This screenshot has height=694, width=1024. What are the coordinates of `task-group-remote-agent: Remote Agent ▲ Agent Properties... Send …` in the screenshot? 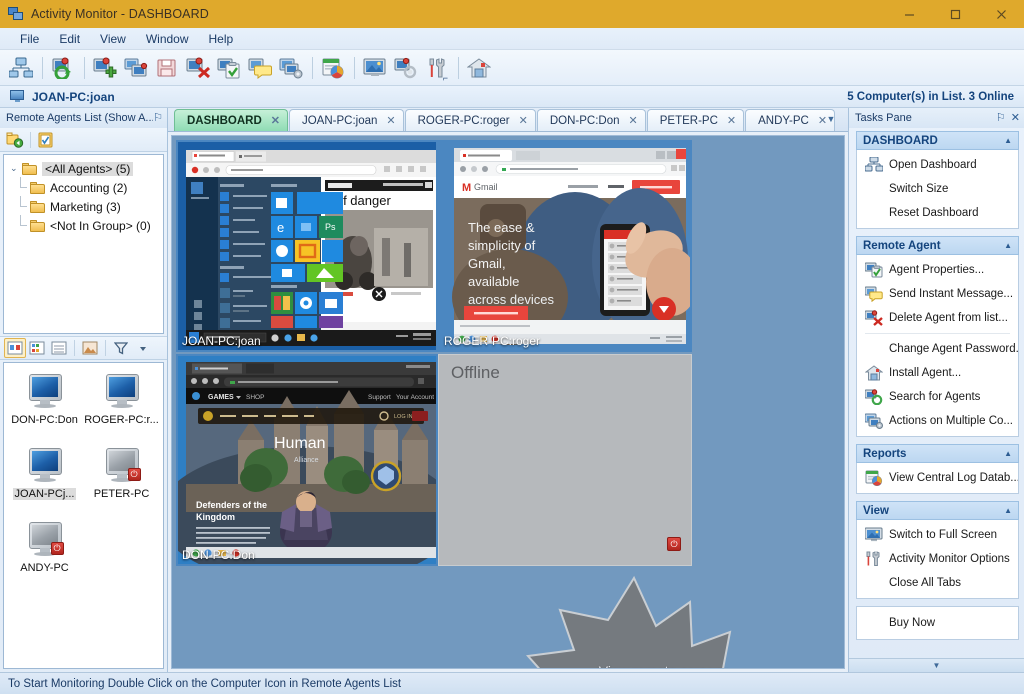 It's located at (937, 336).